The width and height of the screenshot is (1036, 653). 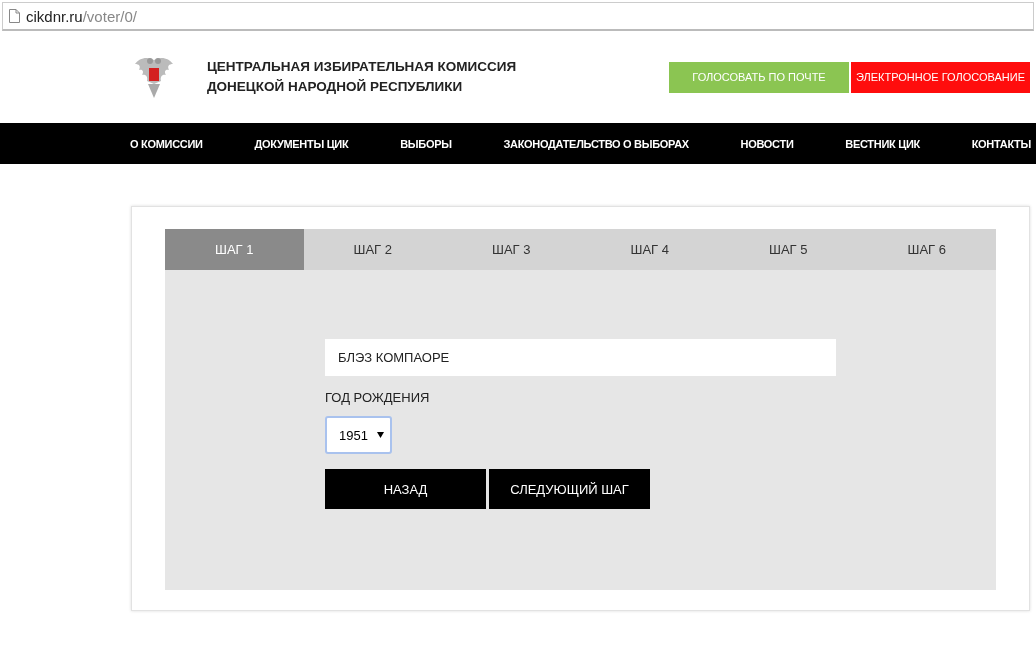 What do you see at coordinates (358, 435) in the screenshot?
I see `year-select: 1951` at bounding box center [358, 435].